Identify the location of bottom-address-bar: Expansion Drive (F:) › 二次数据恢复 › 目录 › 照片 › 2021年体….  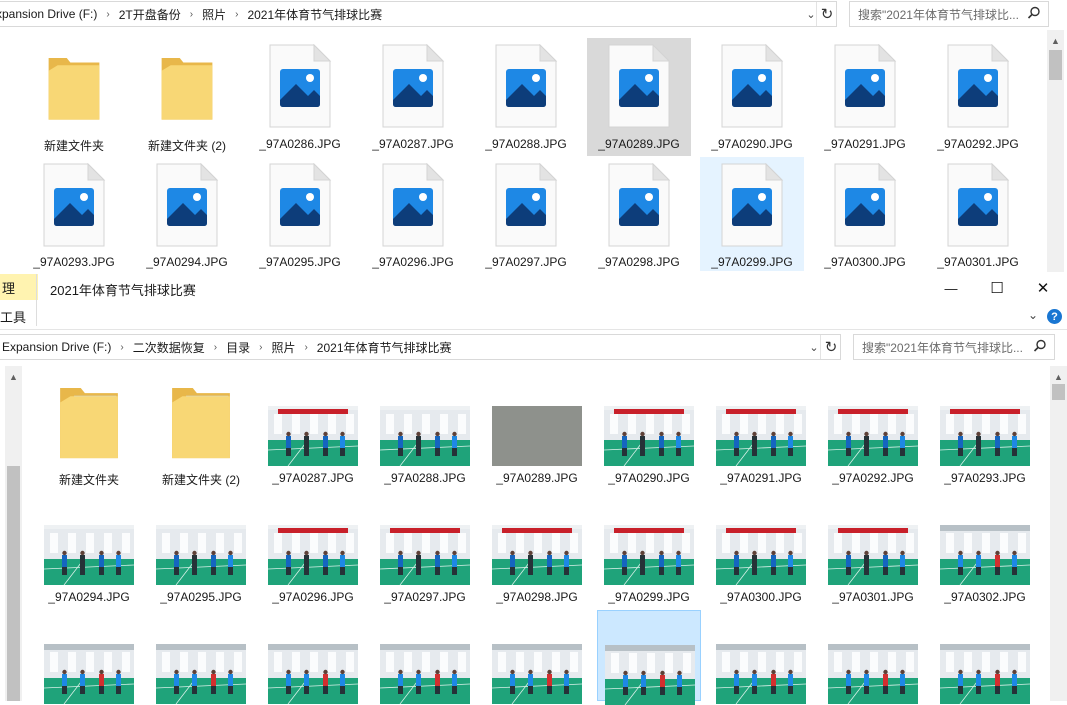
(420, 347).